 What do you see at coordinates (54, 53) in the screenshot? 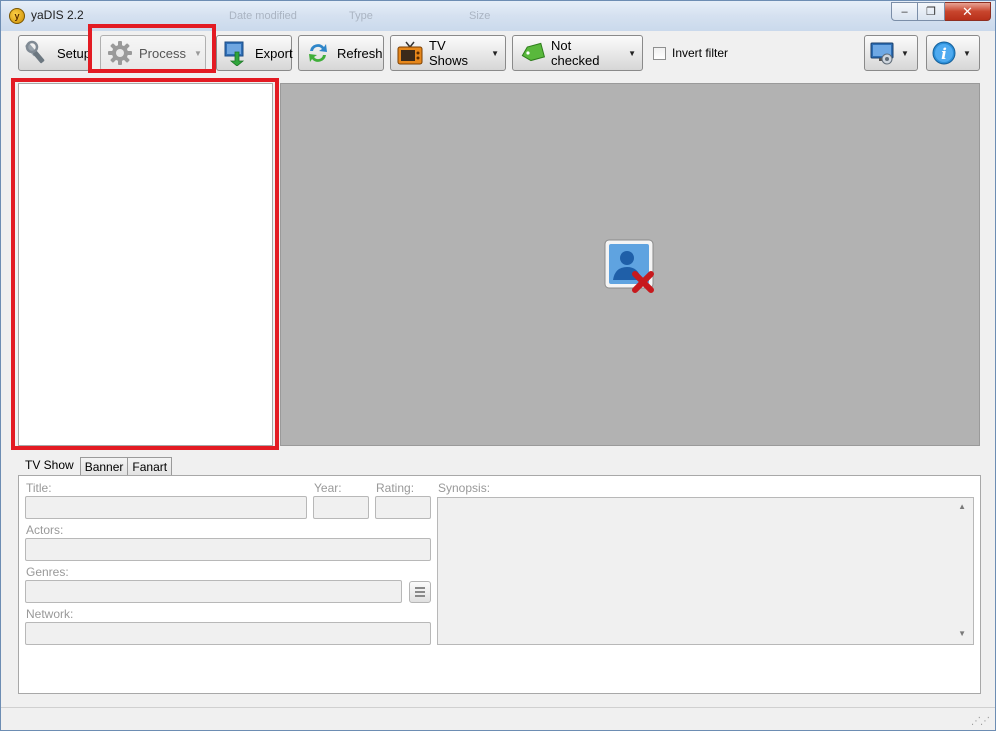
I see `setup-button: Setup` at bounding box center [54, 53].